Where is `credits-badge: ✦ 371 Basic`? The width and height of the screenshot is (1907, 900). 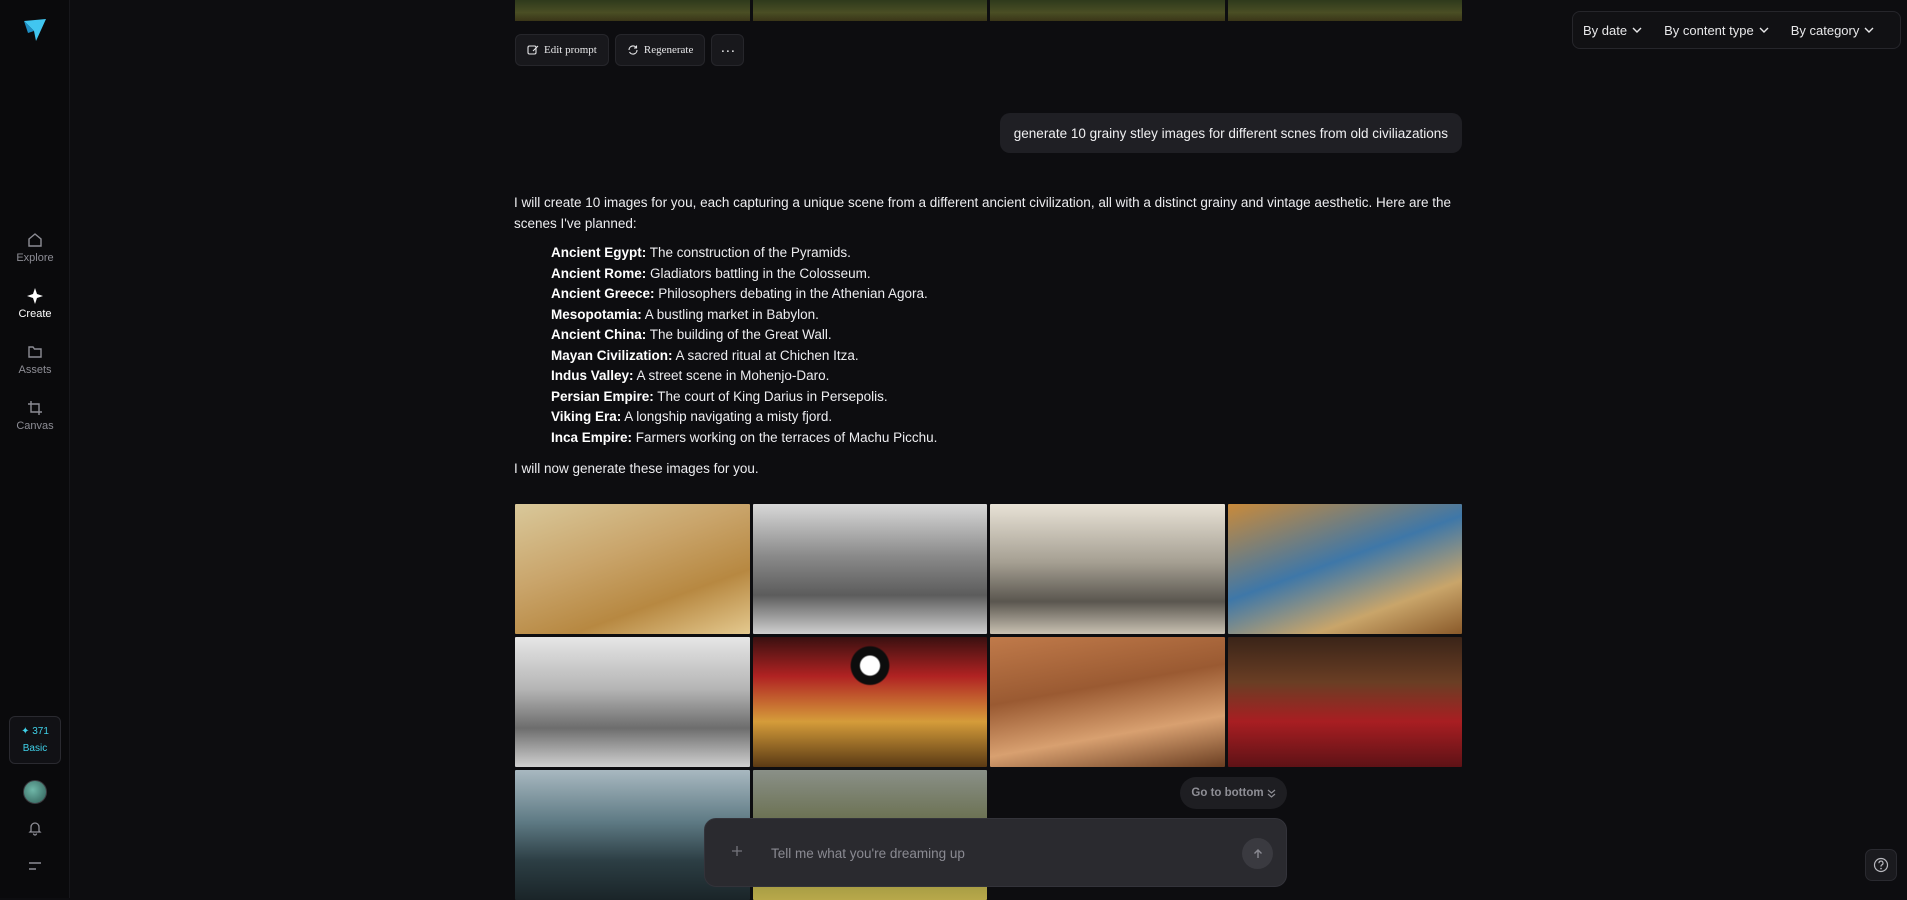
credits-badge: ✦ 371 Basic is located at coordinates (35, 740).